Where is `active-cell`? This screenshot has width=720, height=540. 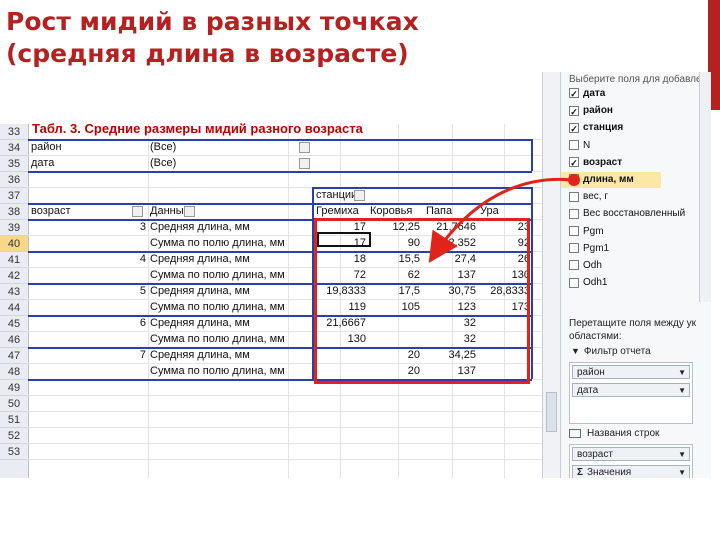 active-cell is located at coordinates (344, 239).